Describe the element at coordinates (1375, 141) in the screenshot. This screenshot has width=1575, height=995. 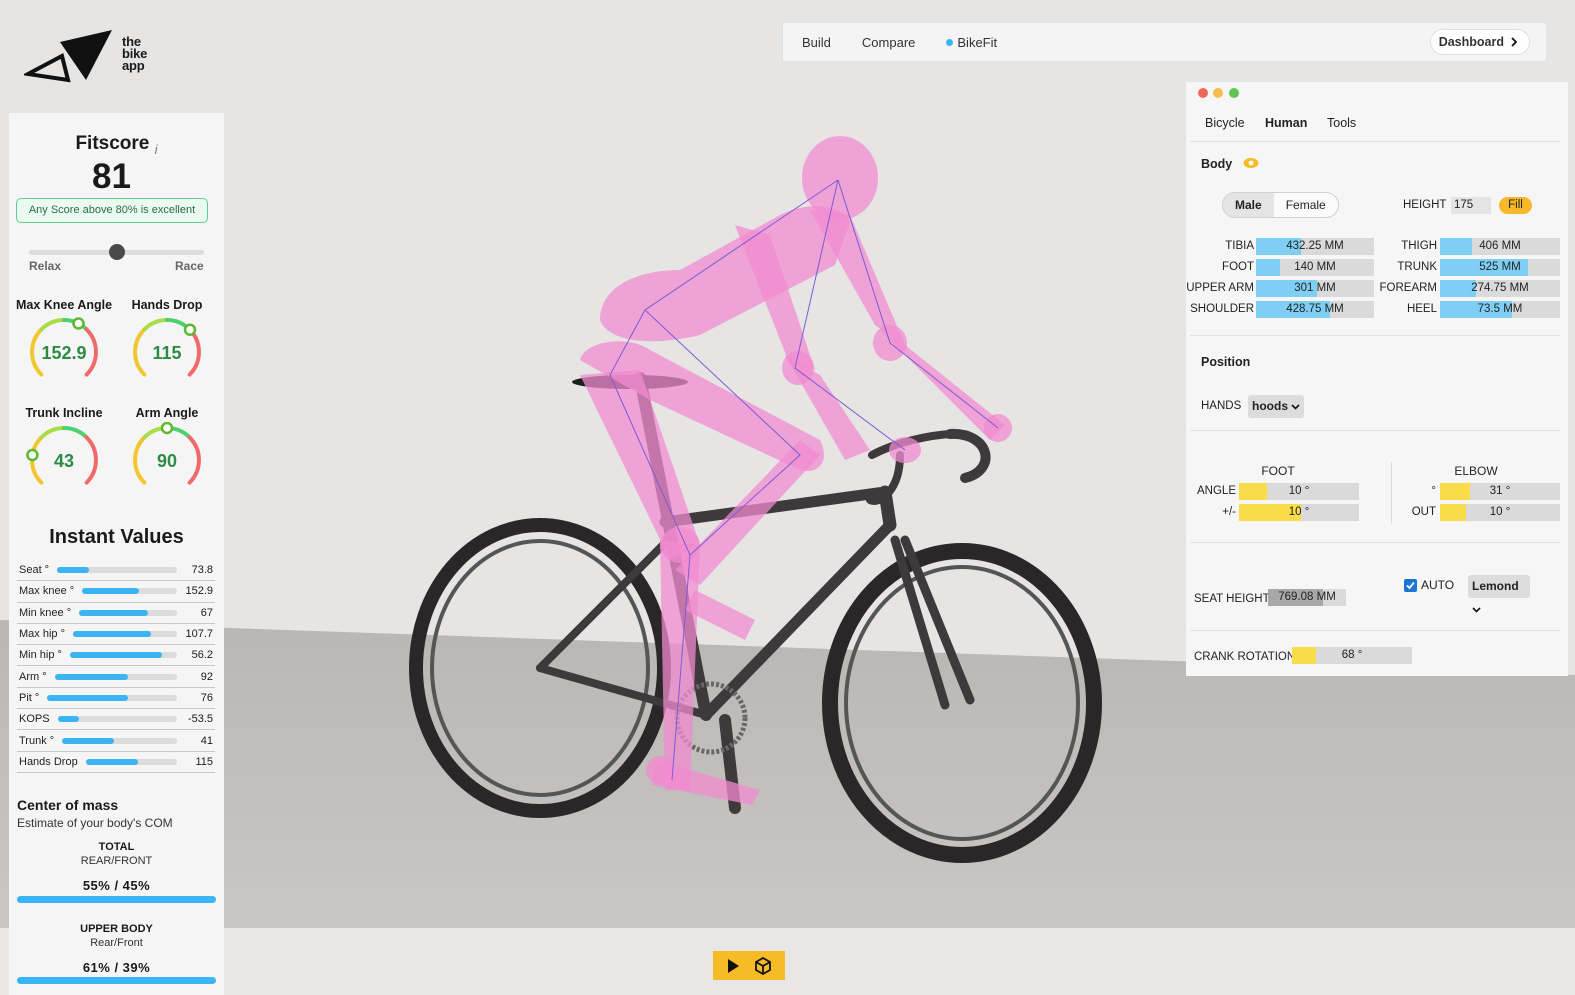
I see `divider` at that location.